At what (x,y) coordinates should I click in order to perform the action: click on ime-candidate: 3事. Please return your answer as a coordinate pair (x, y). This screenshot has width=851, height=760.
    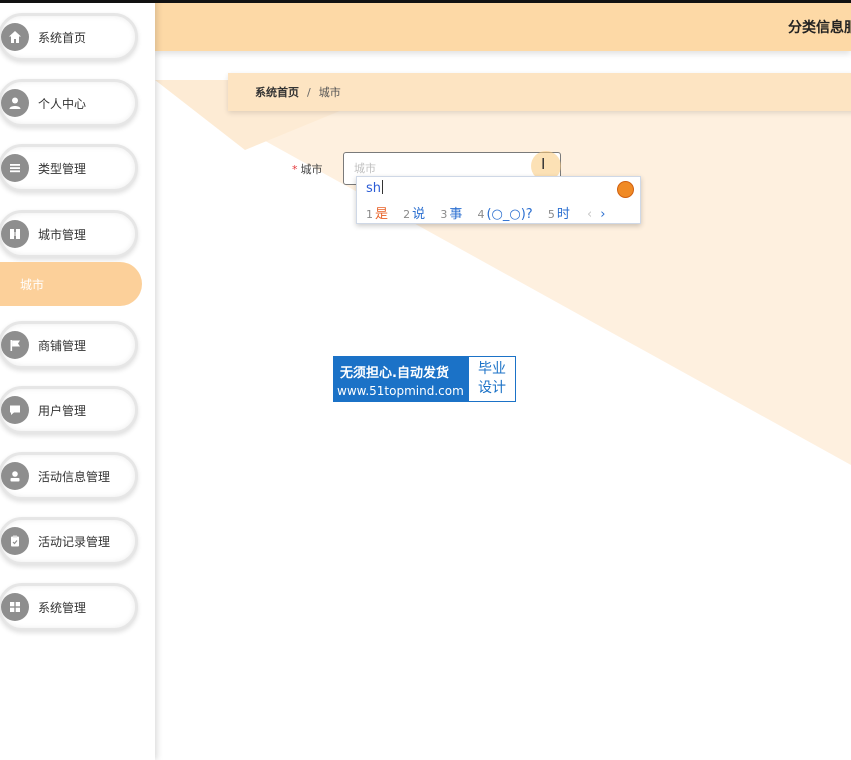
    Looking at the image, I should click on (451, 214).